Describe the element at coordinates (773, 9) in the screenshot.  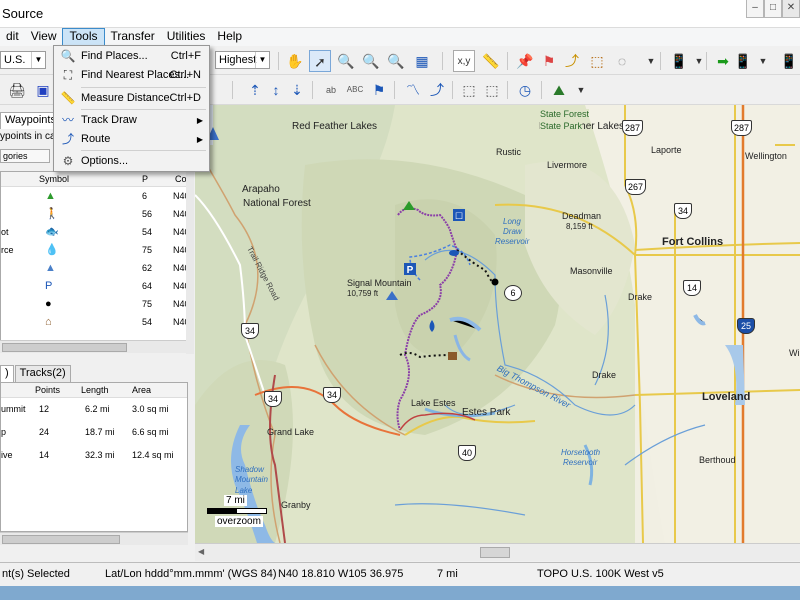
I see `maximize-button: □` at that location.